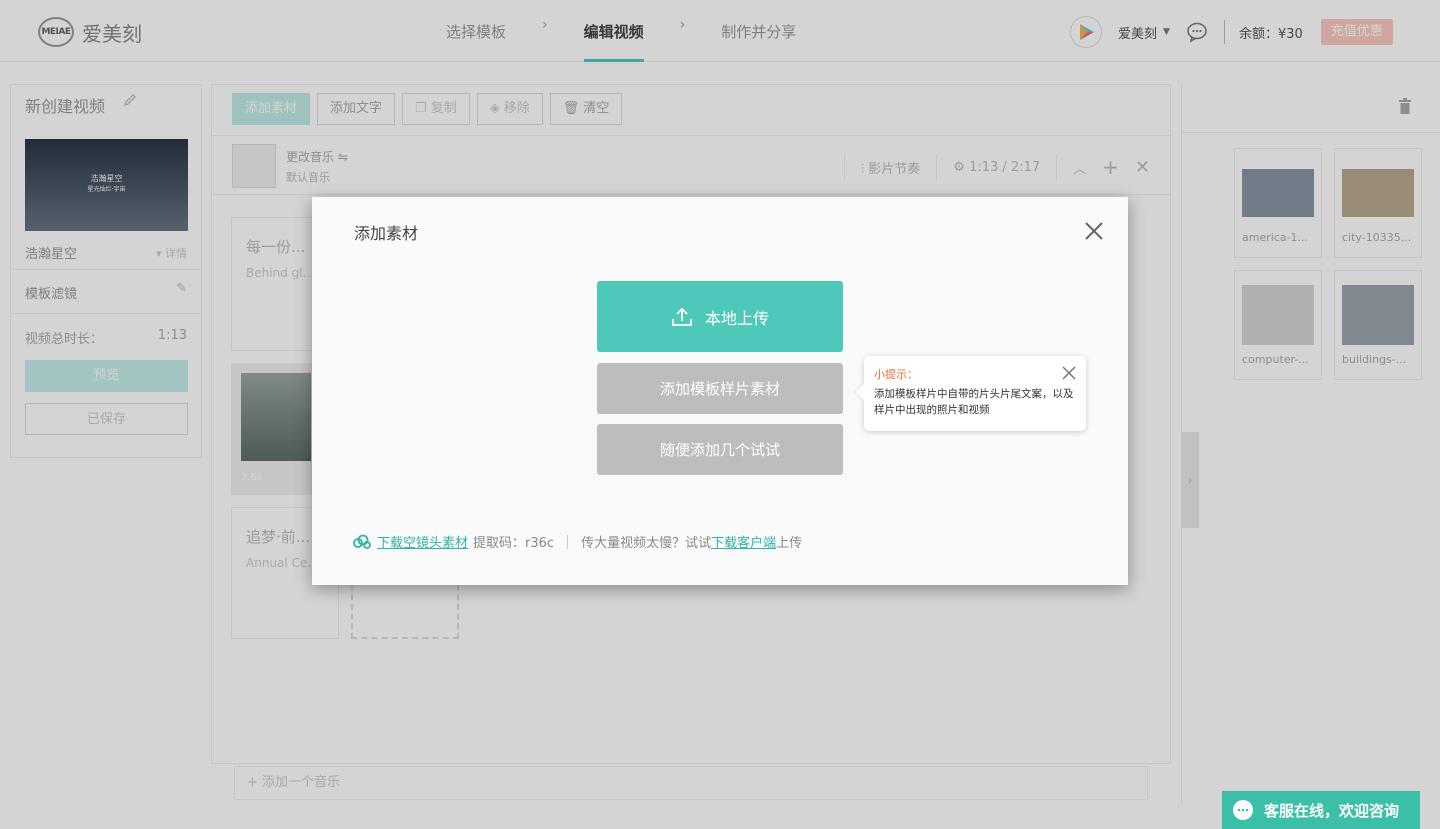 Image resolution: width=1440 pixels, height=829 pixels. What do you see at coordinates (568, 541) in the screenshot?
I see `footer-divider` at bounding box center [568, 541].